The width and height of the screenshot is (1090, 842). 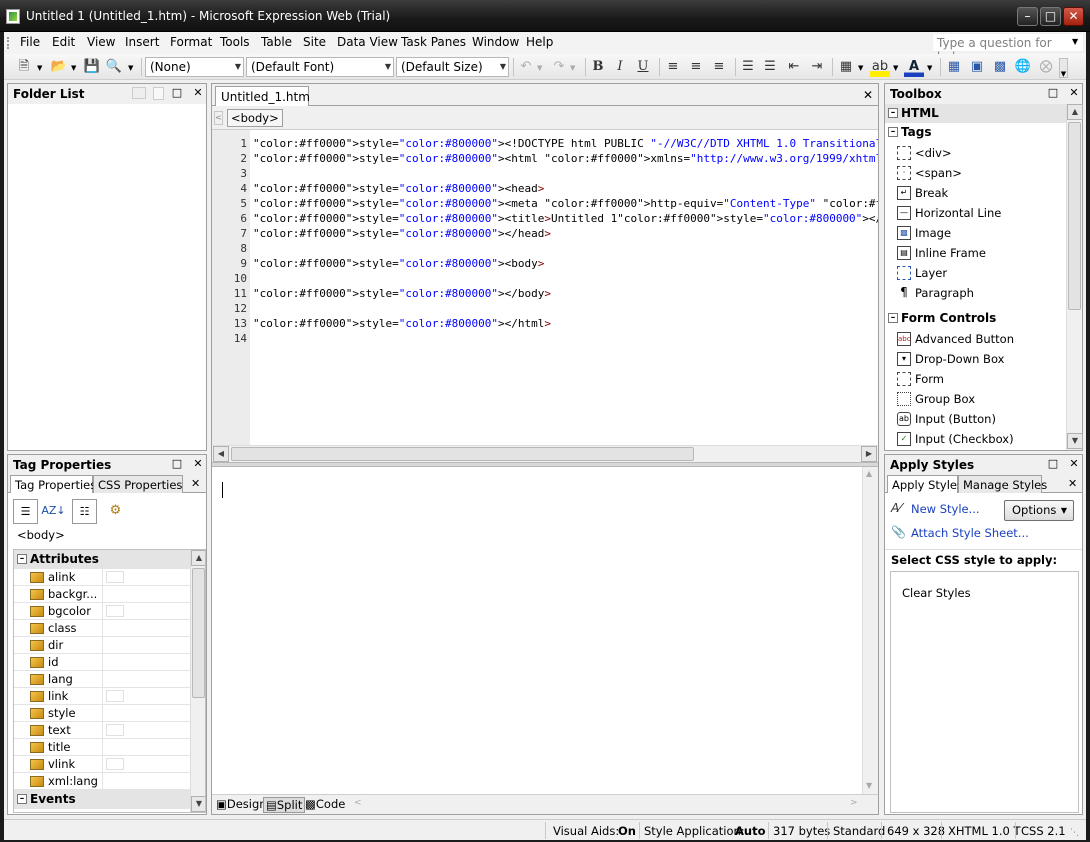 What do you see at coordinates (1073, 16) in the screenshot?
I see `close-window-button: ✕` at bounding box center [1073, 16].